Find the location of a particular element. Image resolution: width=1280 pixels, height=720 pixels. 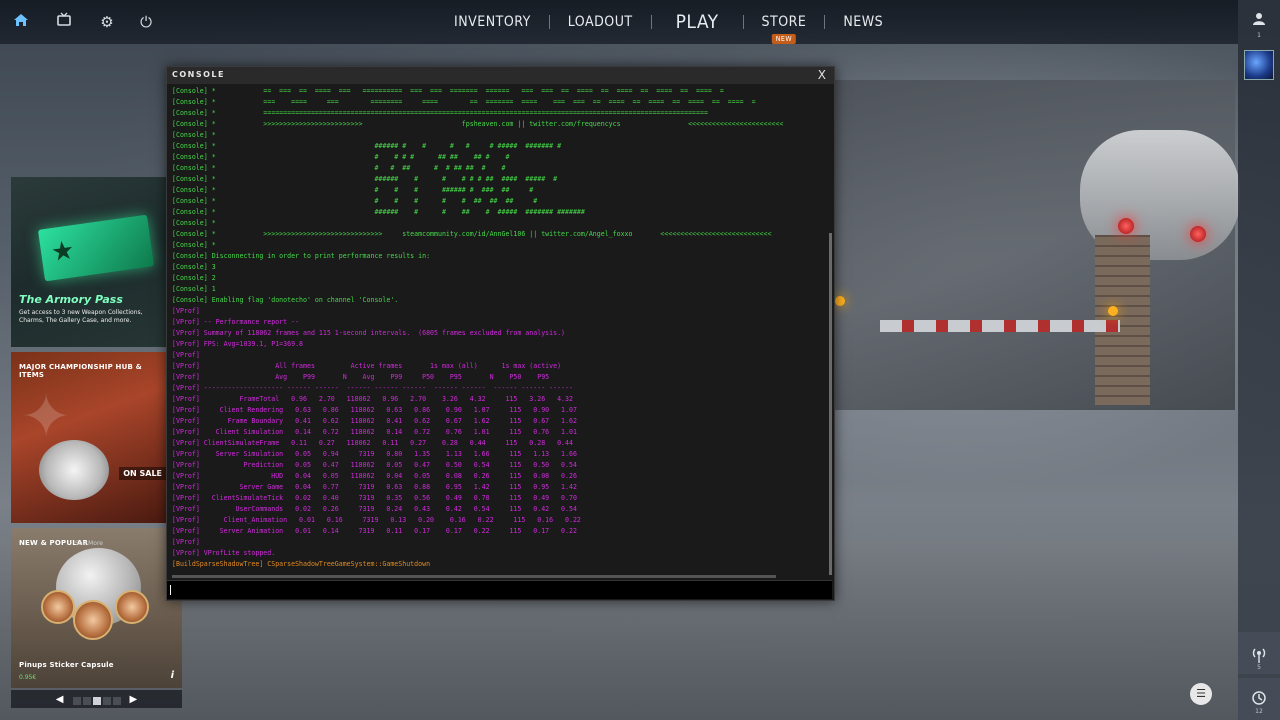

scene-barrier is located at coordinates (1000, 326).